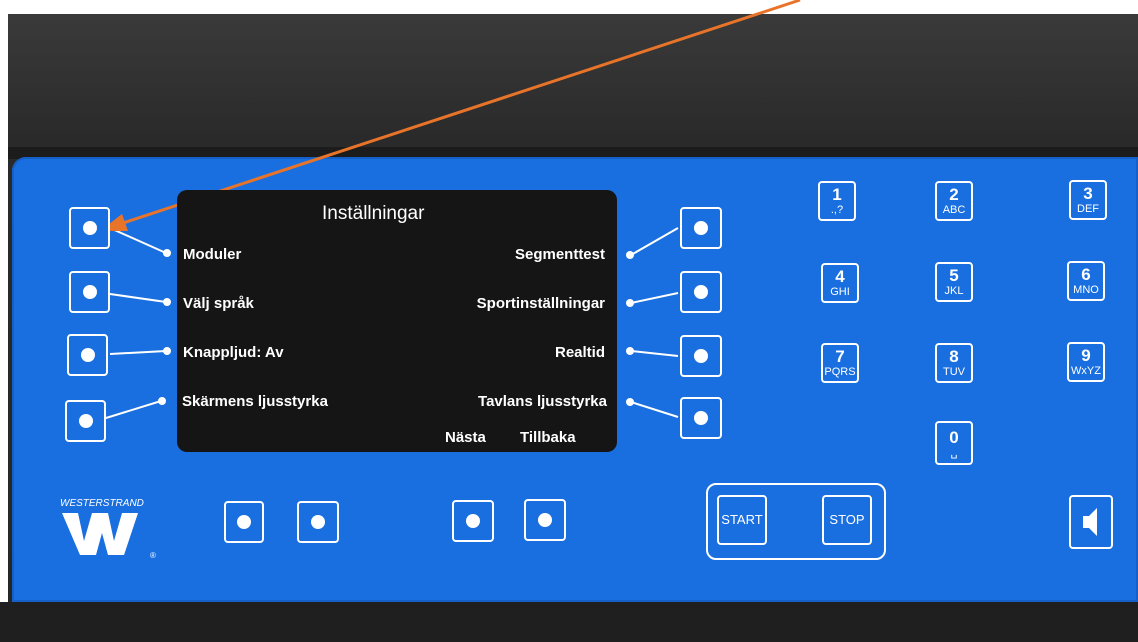 The width and height of the screenshot is (1138, 642). I want to click on key-letters: ␣, so click(954, 453).